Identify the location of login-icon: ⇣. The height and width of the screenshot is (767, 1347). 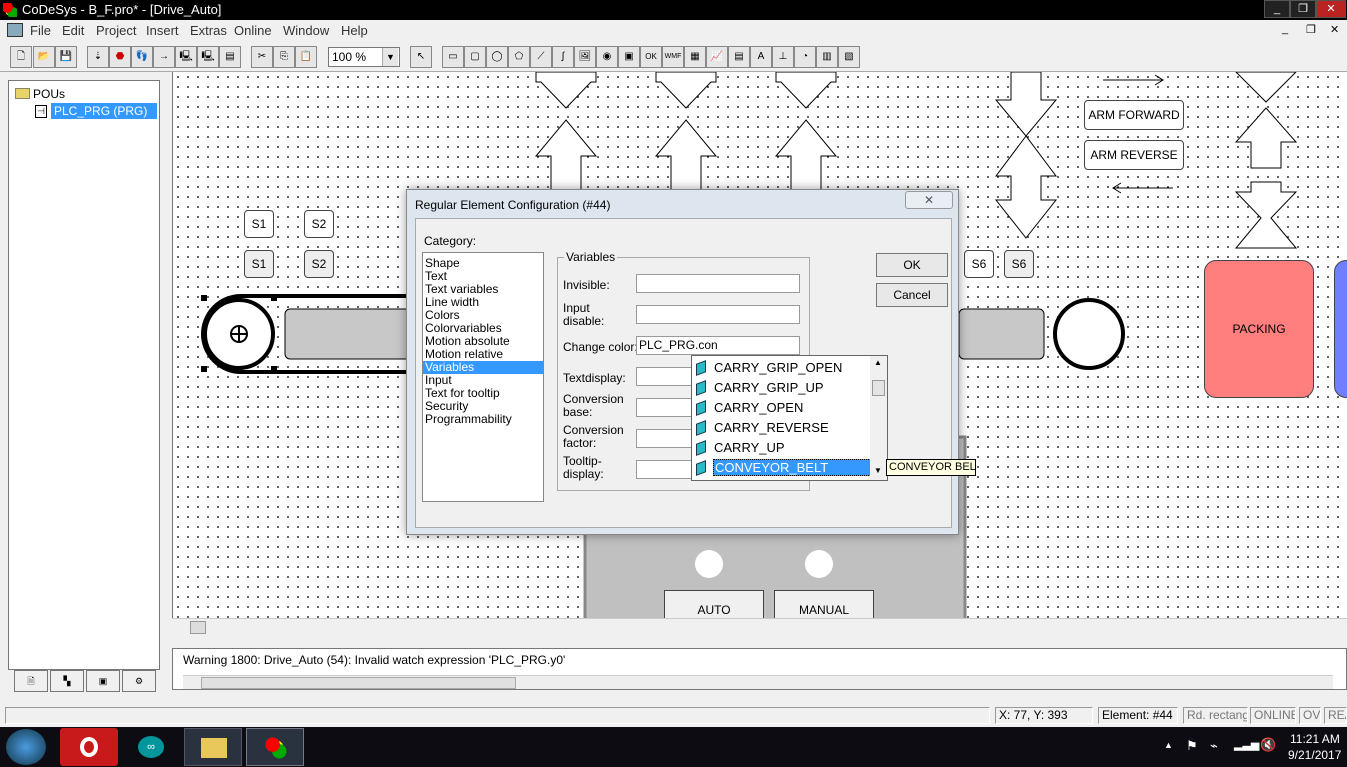
(98, 57).